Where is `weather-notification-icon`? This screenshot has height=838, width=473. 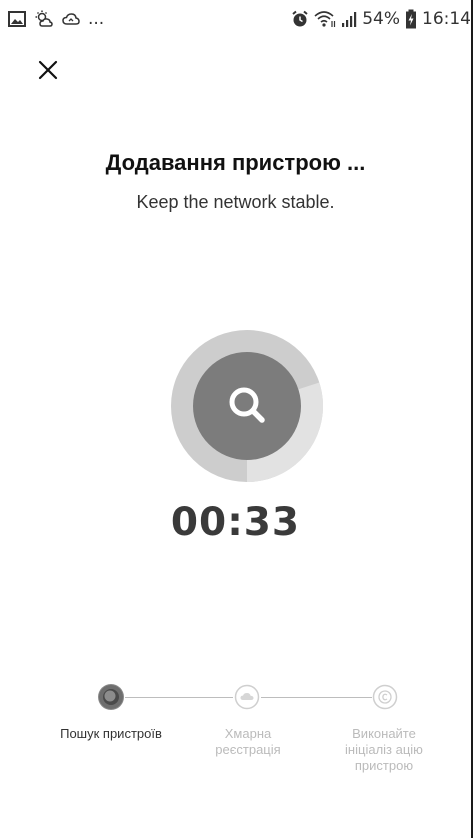 weather-notification-icon is located at coordinates (44, 19).